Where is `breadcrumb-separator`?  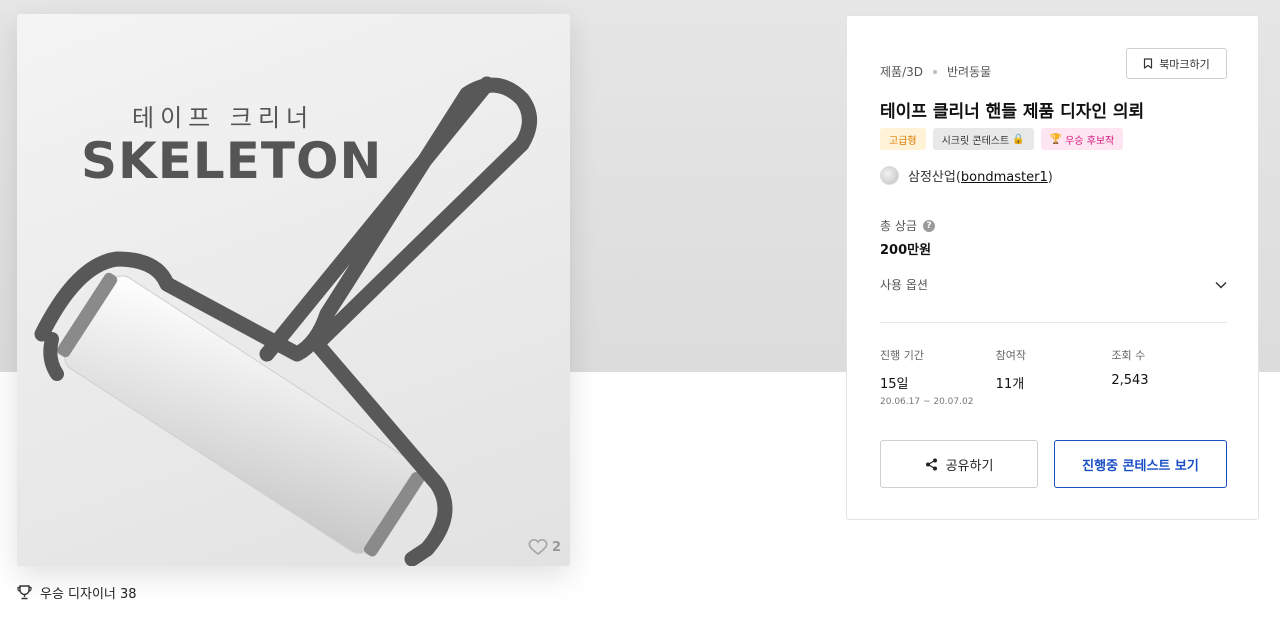
breadcrumb-separator is located at coordinates (935, 71).